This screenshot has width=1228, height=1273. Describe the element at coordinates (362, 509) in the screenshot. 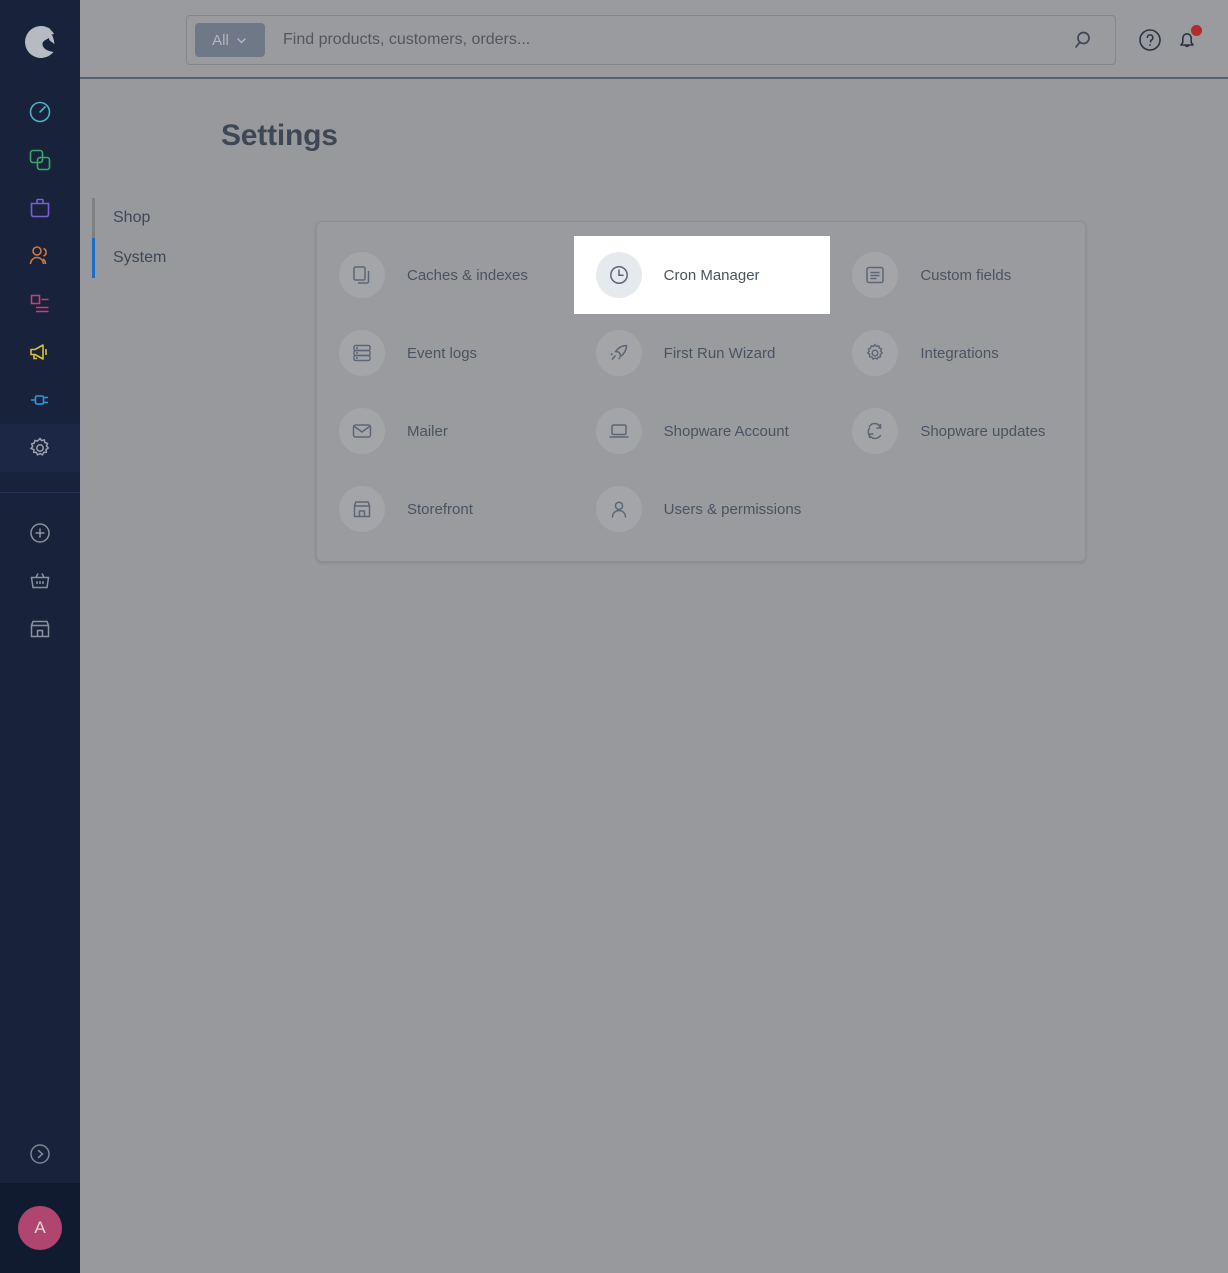

I see `storefront-icon` at that location.